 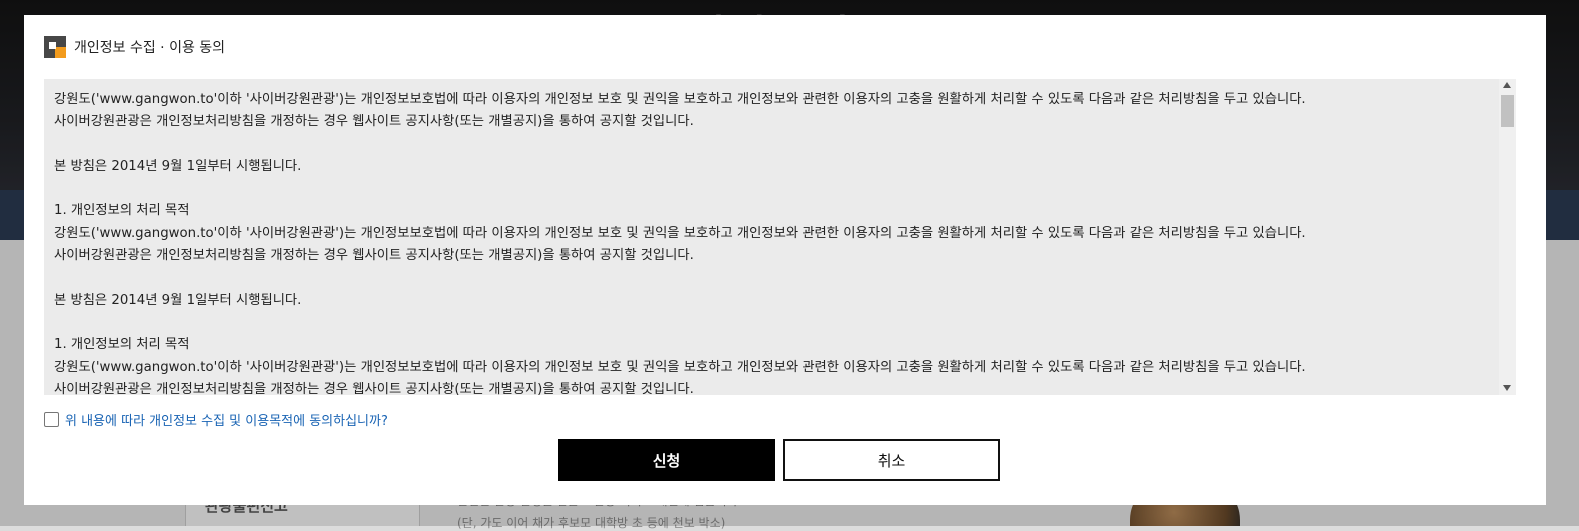 I want to click on logo-icon, so click(x=55, y=47).